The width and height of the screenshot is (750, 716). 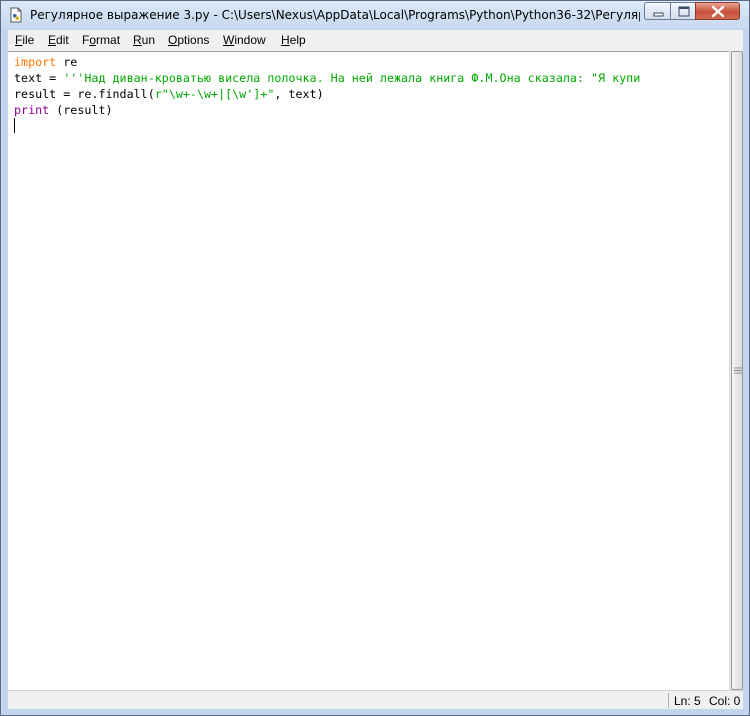 I want to click on menu-file: File, so click(x=24, y=40).